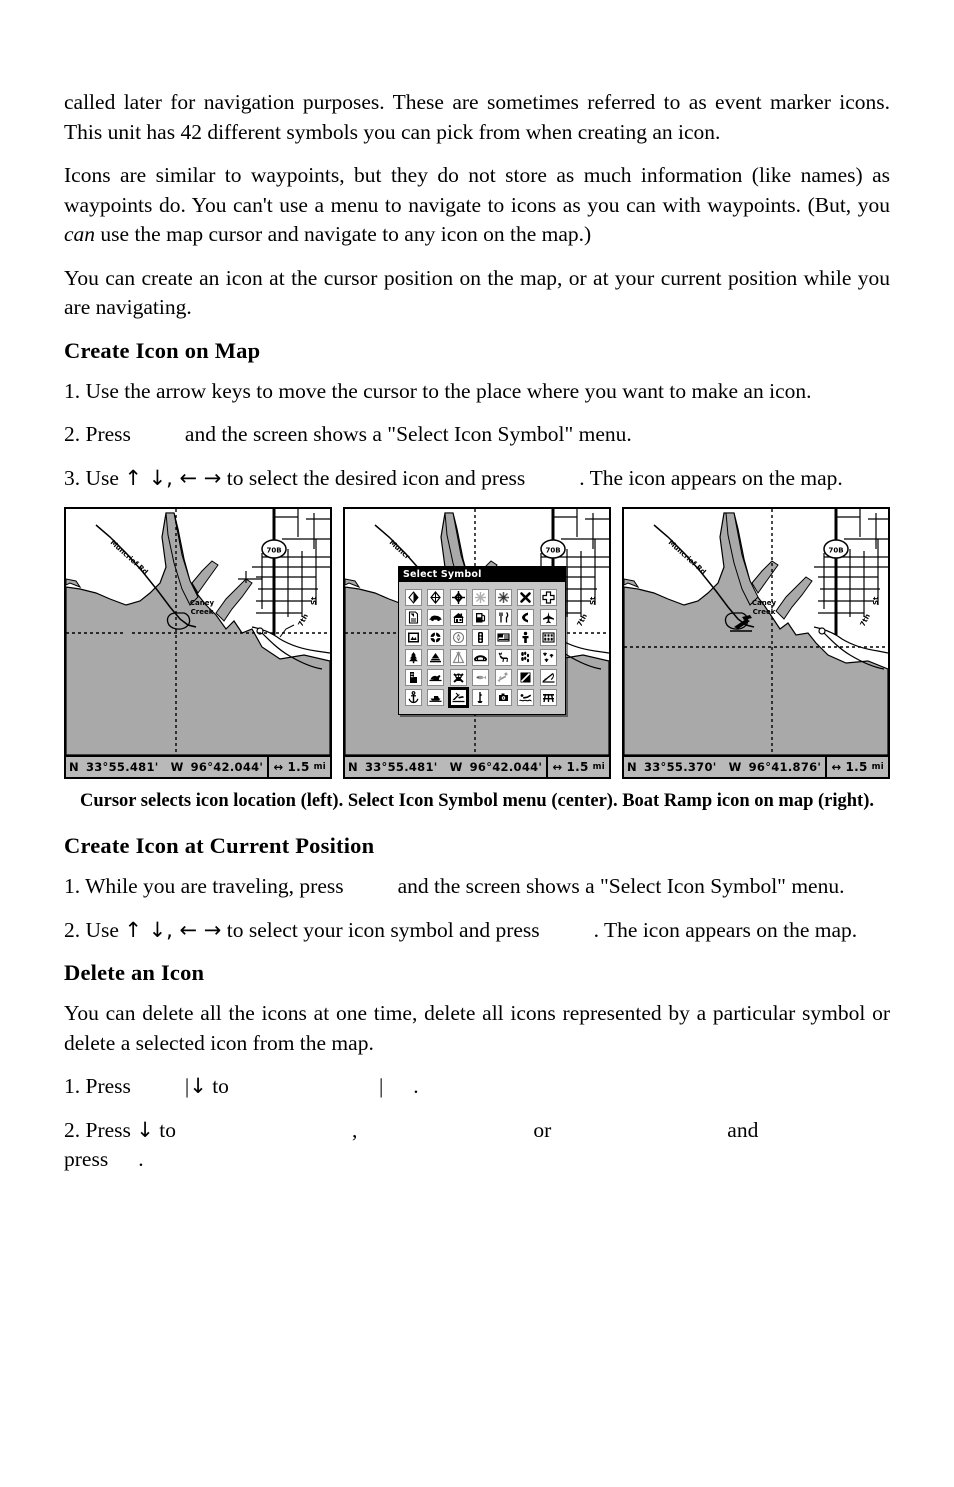 This screenshot has height=1487, width=954. What do you see at coordinates (526, 657) in the screenshot?
I see `symbol-cell-animal-tracks-icon` at bounding box center [526, 657].